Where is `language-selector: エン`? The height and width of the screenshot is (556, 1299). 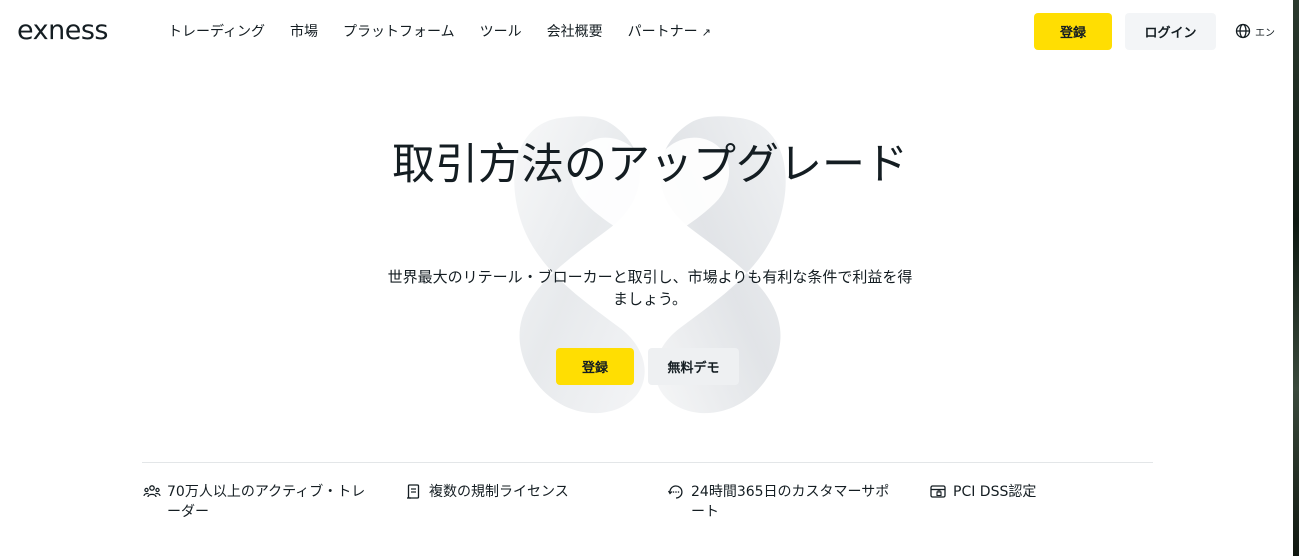
language-selector: エン is located at coordinates (1255, 31).